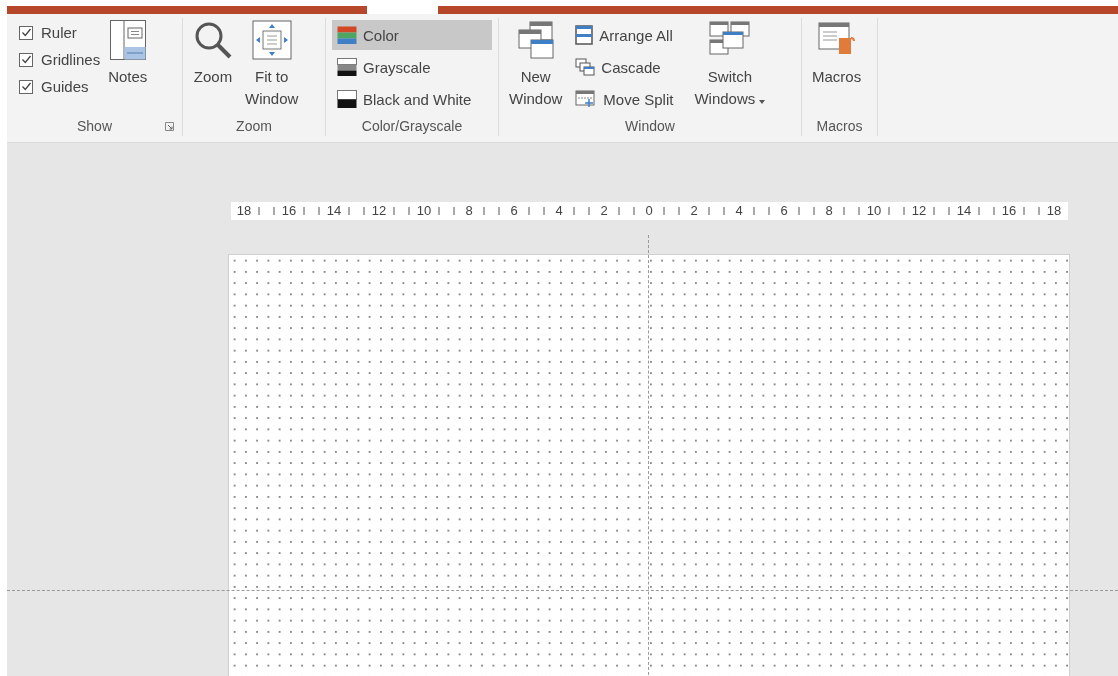  What do you see at coordinates (730, 67) in the screenshot?
I see `switch-windows-button: Switch Windows` at bounding box center [730, 67].